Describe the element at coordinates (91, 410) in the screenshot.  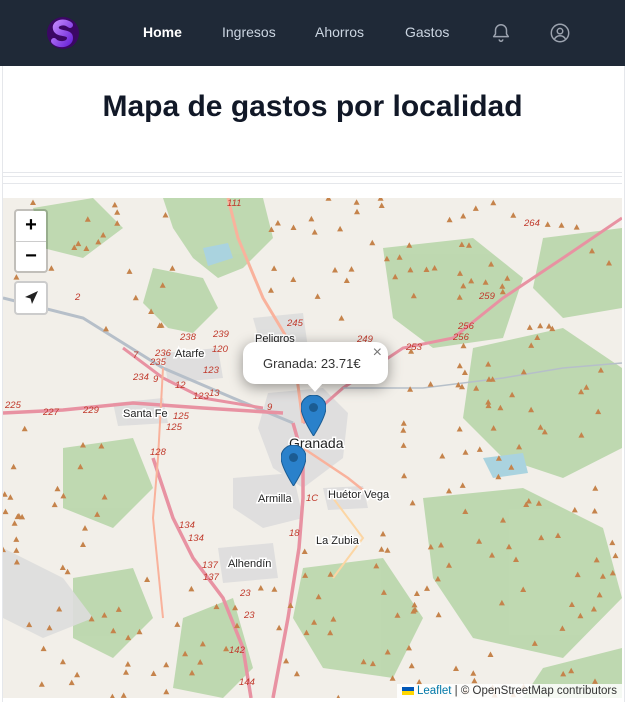
I see `road-label: 229` at that location.